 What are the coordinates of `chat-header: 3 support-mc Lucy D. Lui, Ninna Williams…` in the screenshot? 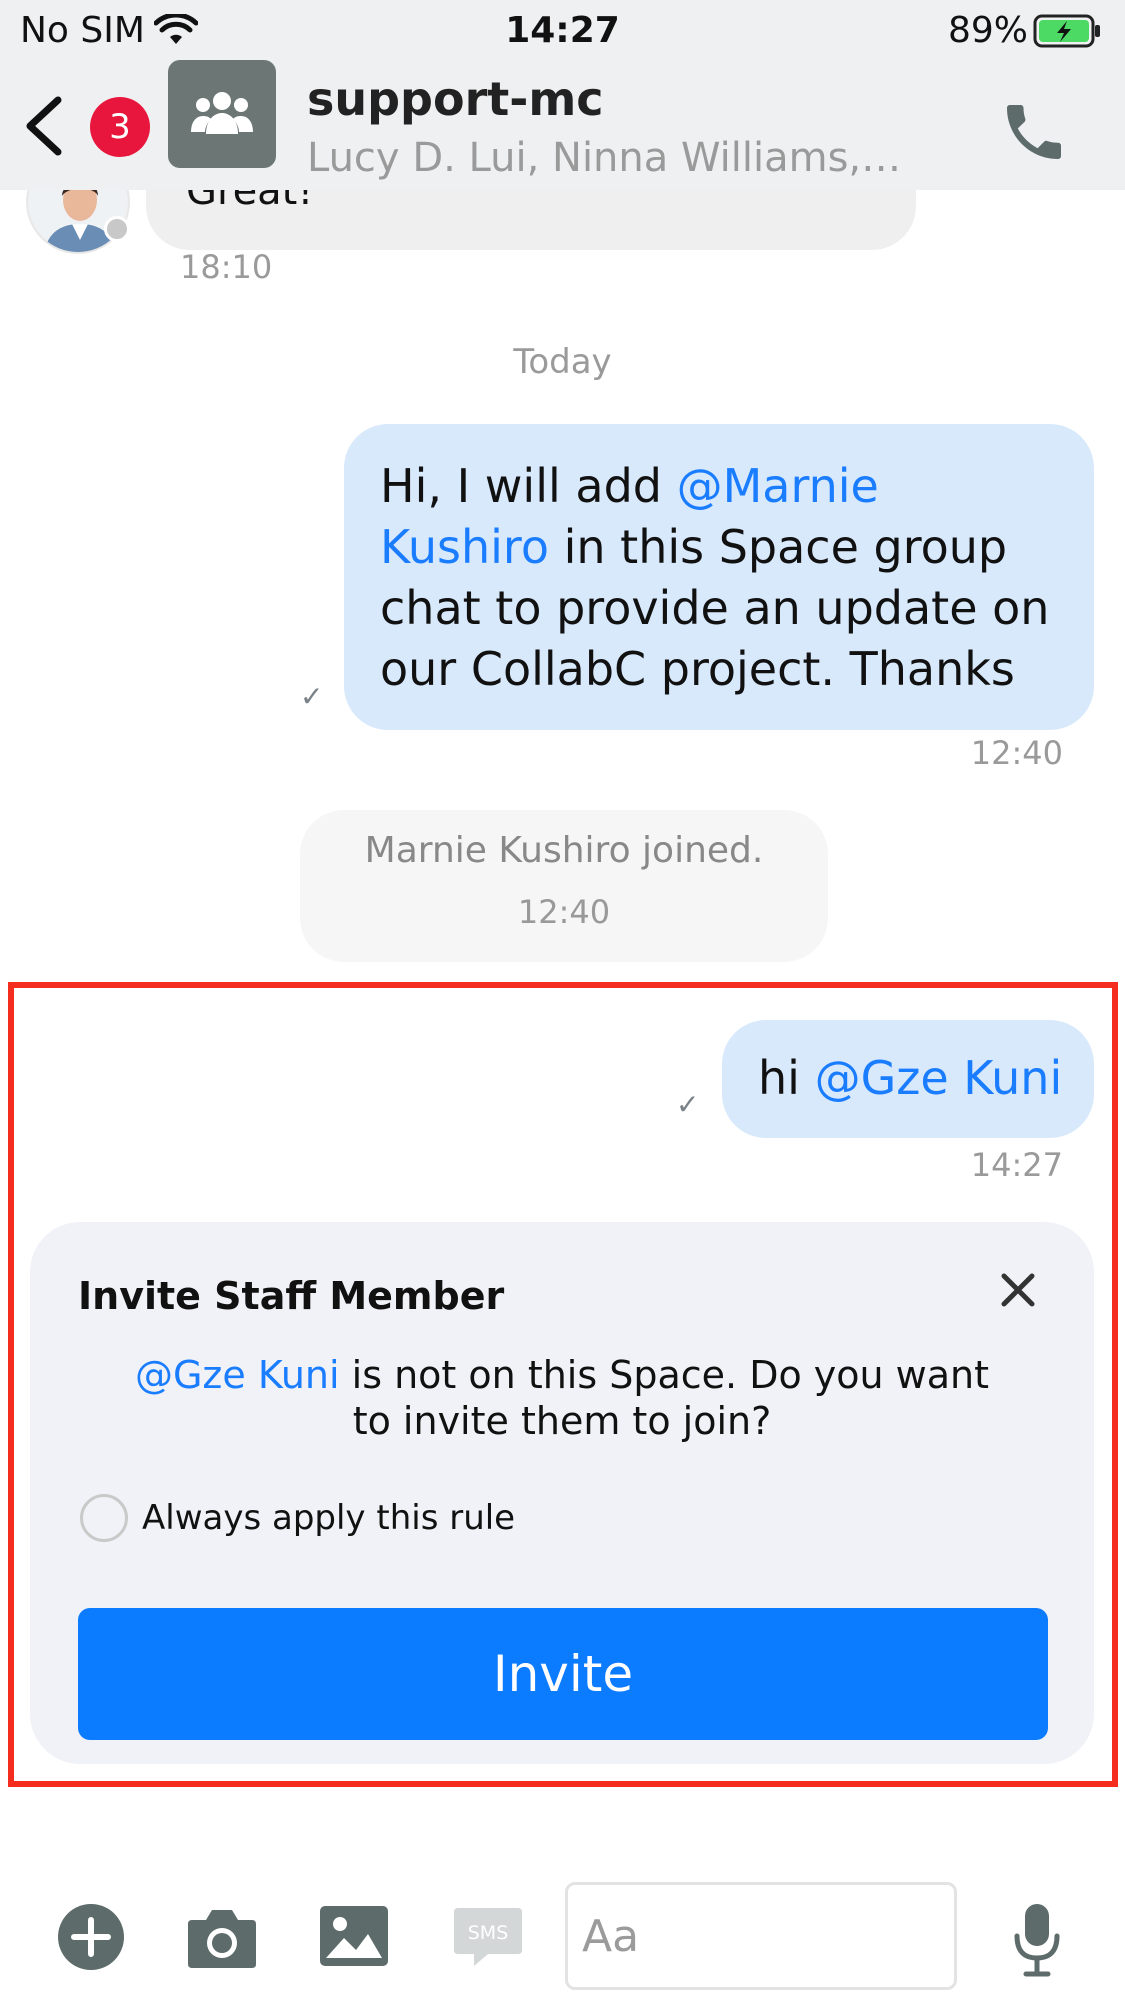 It's located at (562, 125).